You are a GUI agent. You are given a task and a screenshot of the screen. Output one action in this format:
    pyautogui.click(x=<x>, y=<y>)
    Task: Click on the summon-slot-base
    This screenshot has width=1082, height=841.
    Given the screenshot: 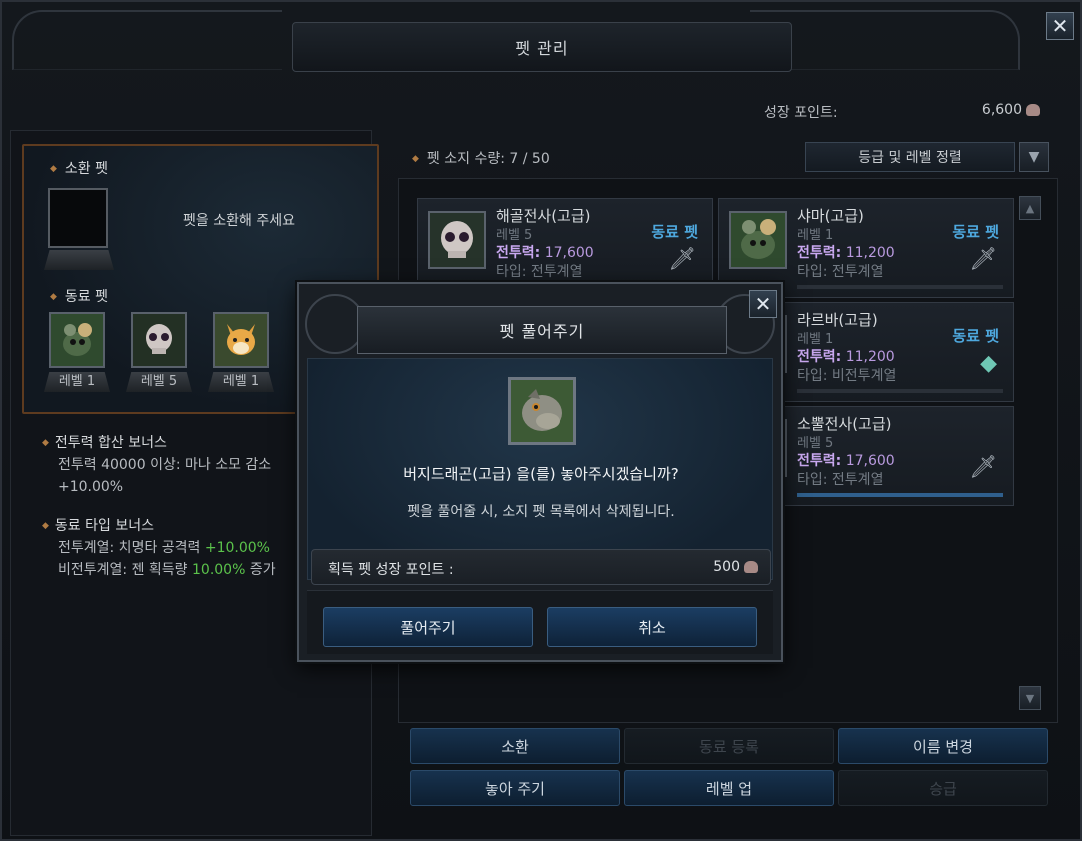 What is the action you would take?
    pyautogui.click(x=79, y=260)
    